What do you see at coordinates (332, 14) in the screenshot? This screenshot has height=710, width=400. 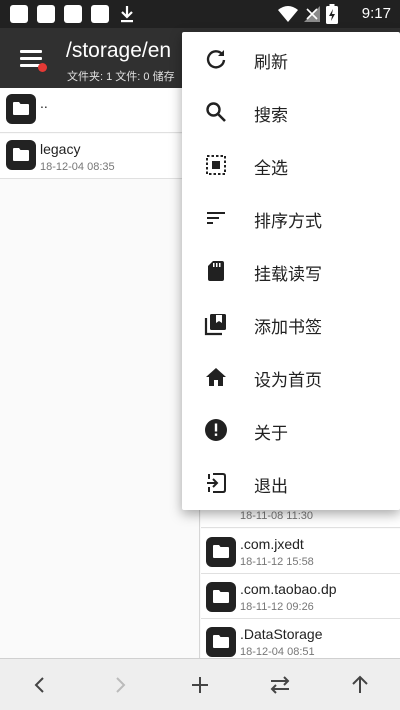 I see `battery-charging-icon` at bounding box center [332, 14].